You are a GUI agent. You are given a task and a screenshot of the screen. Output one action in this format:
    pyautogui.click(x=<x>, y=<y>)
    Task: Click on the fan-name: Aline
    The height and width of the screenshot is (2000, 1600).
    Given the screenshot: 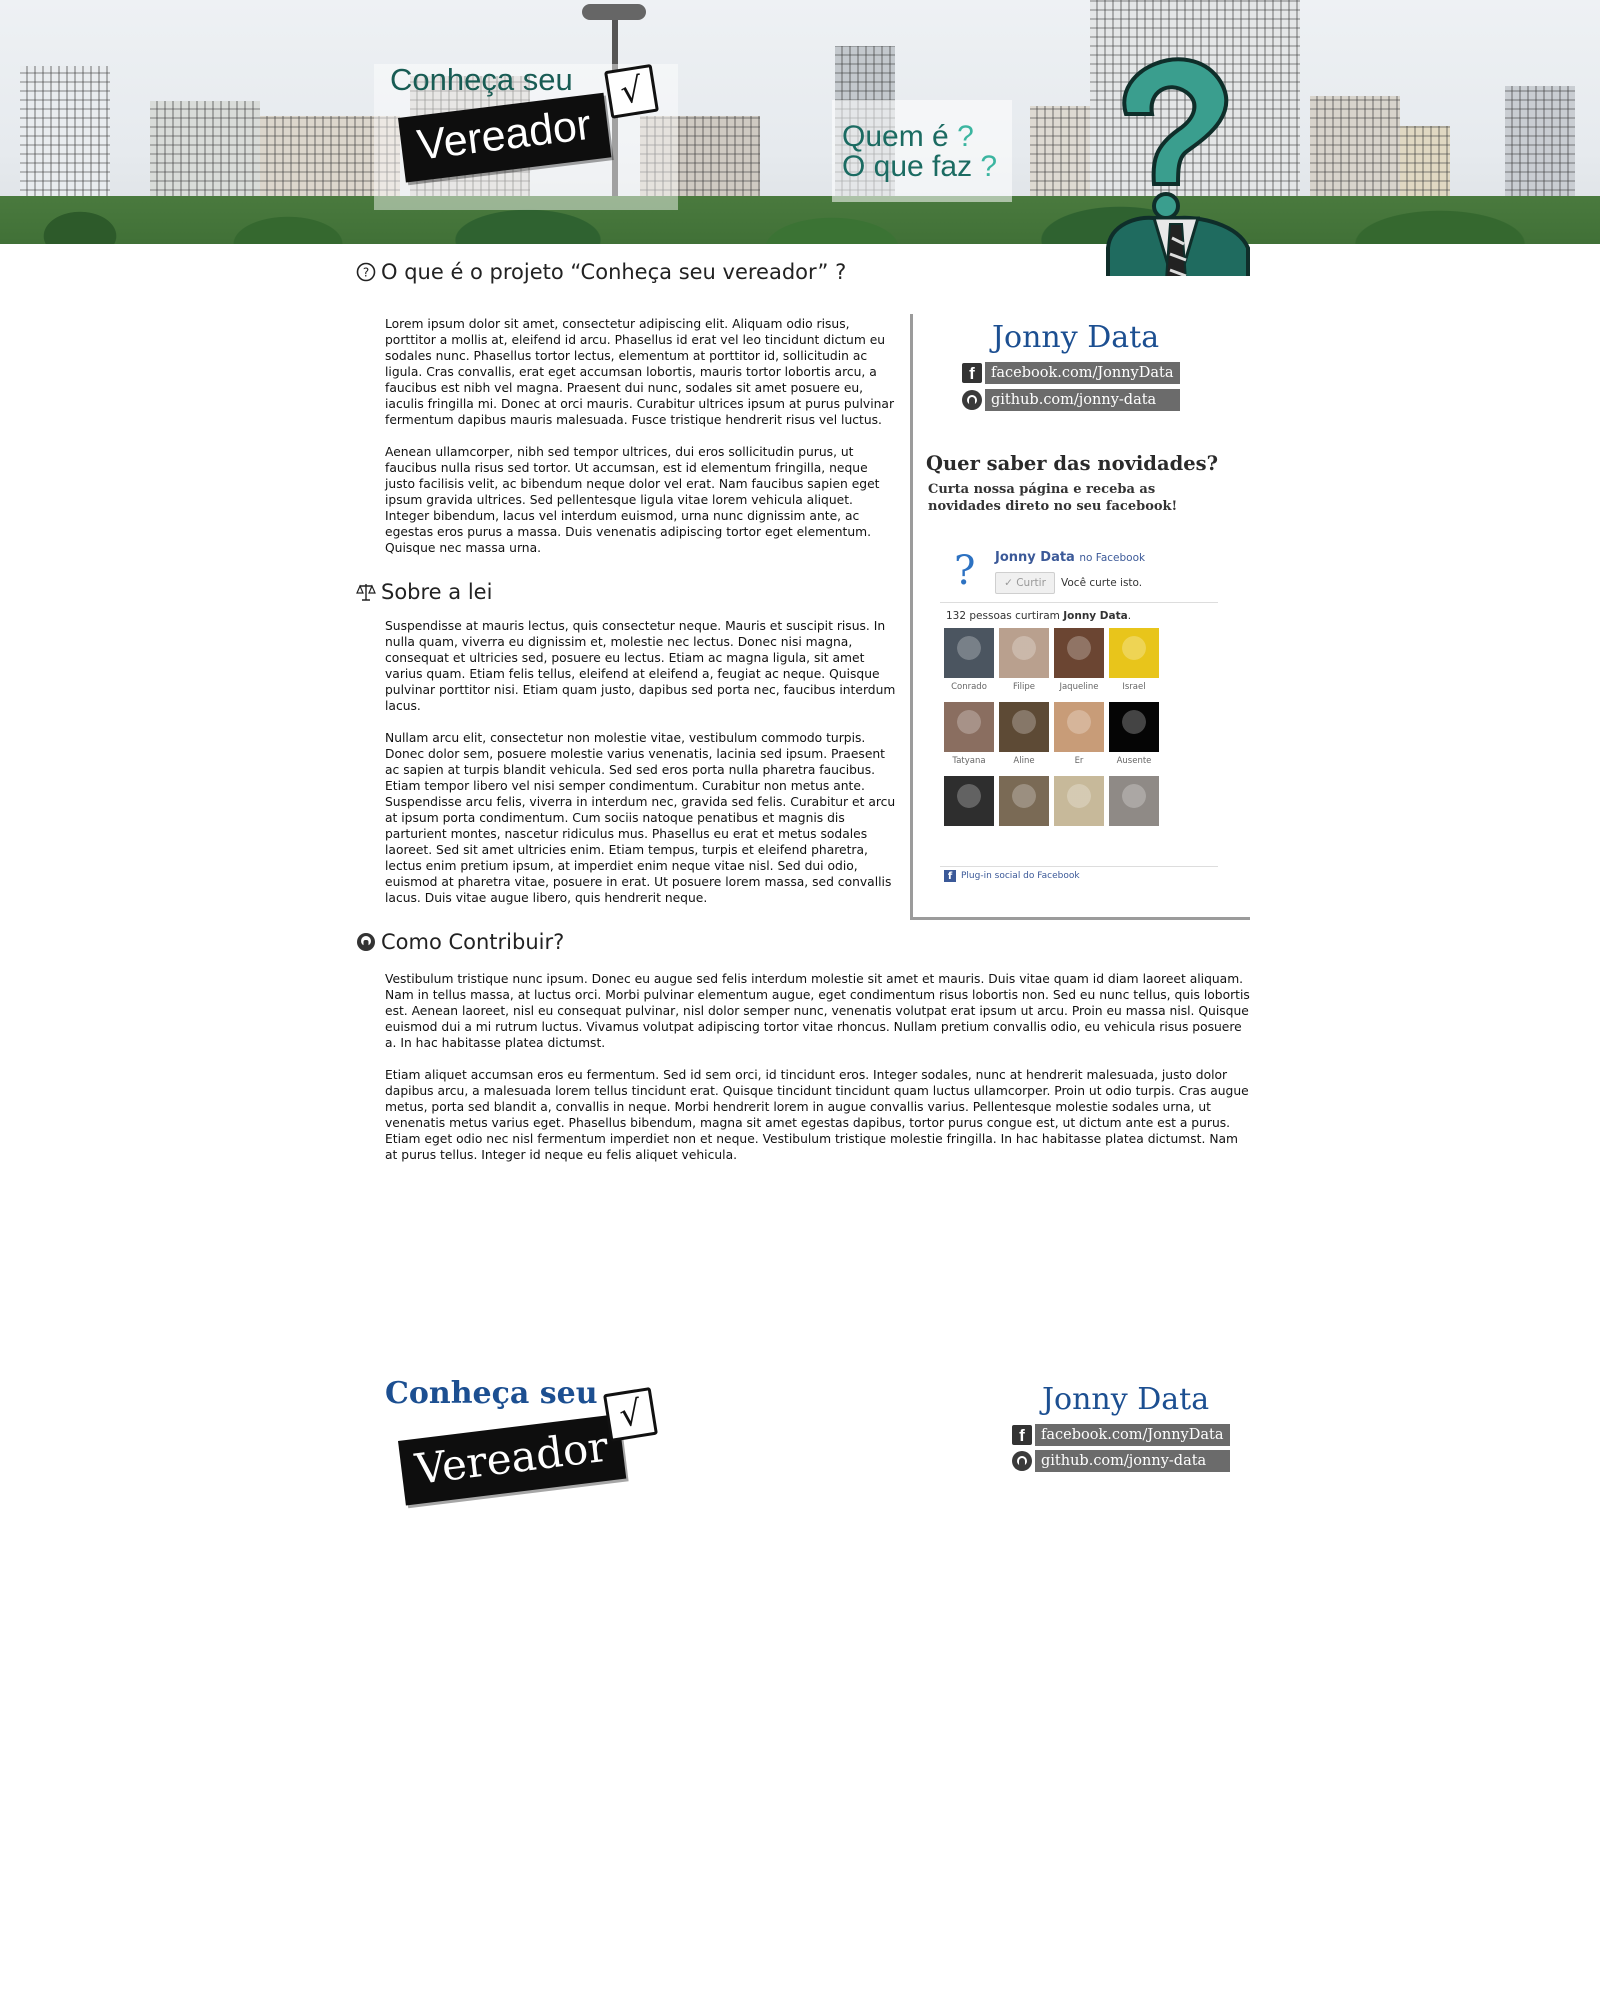 What is the action you would take?
    pyautogui.click(x=1024, y=761)
    